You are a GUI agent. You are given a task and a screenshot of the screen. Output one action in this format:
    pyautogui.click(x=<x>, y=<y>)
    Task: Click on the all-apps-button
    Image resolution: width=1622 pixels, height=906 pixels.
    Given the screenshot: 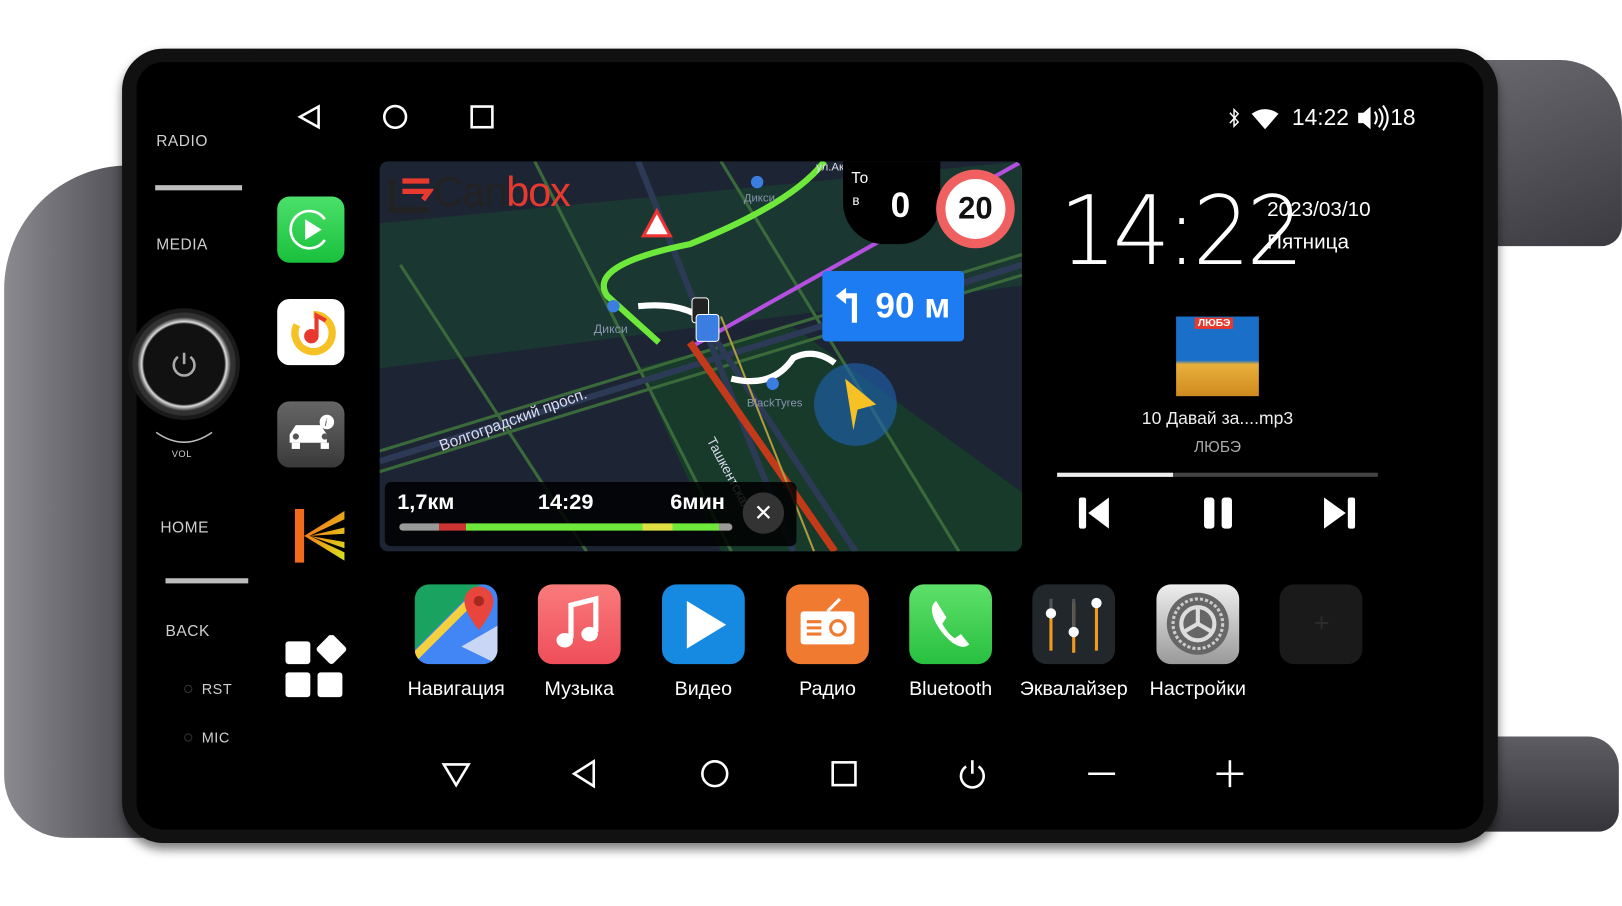 What is the action you would take?
    pyautogui.click(x=316, y=666)
    